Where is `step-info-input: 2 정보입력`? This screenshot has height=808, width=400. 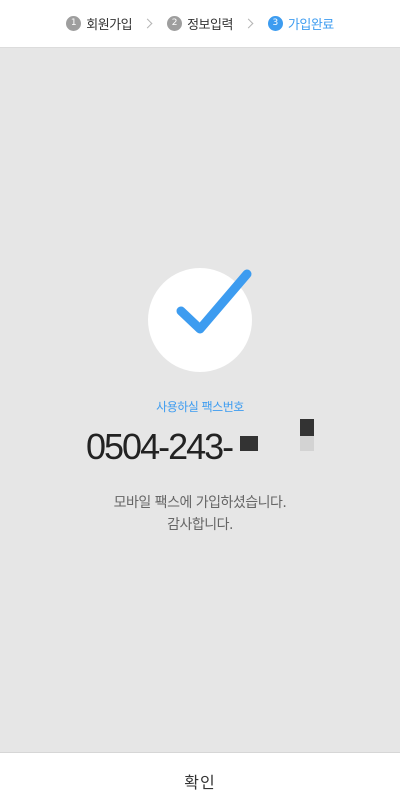 step-info-input: 2 정보입력 is located at coordinates (200, 23).